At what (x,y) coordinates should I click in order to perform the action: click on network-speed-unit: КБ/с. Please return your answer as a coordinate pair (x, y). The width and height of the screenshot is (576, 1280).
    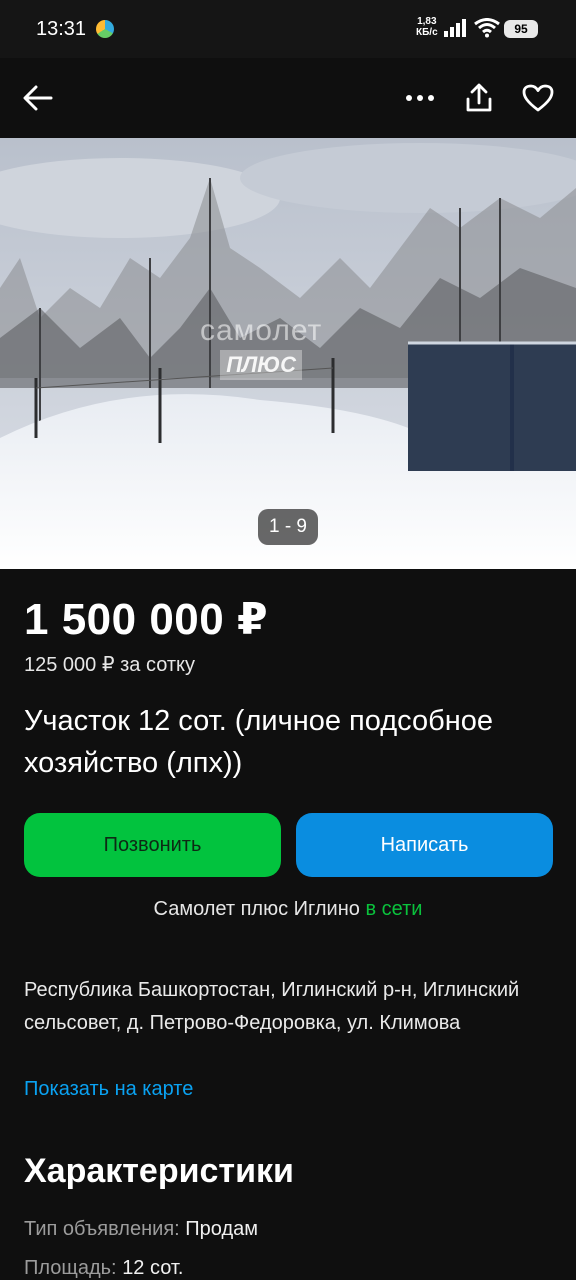
    Looking at the image, I should click on (427, 32).